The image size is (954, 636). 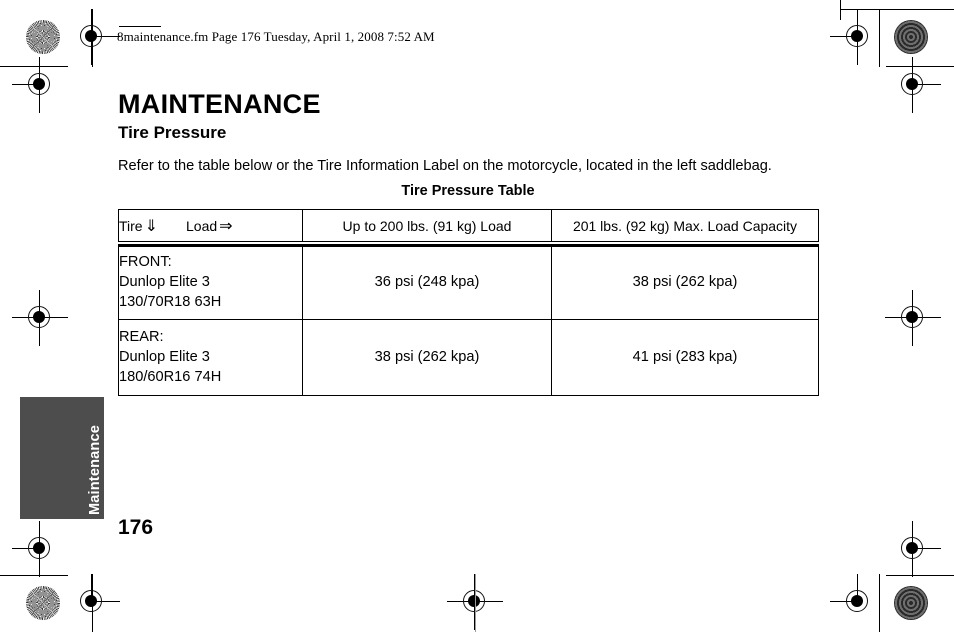 What do you see at coordinates (170, 377) in the screenshot?
I see `rear-tire-size: 180/60R16 74H` at bounding box center [170, 377].